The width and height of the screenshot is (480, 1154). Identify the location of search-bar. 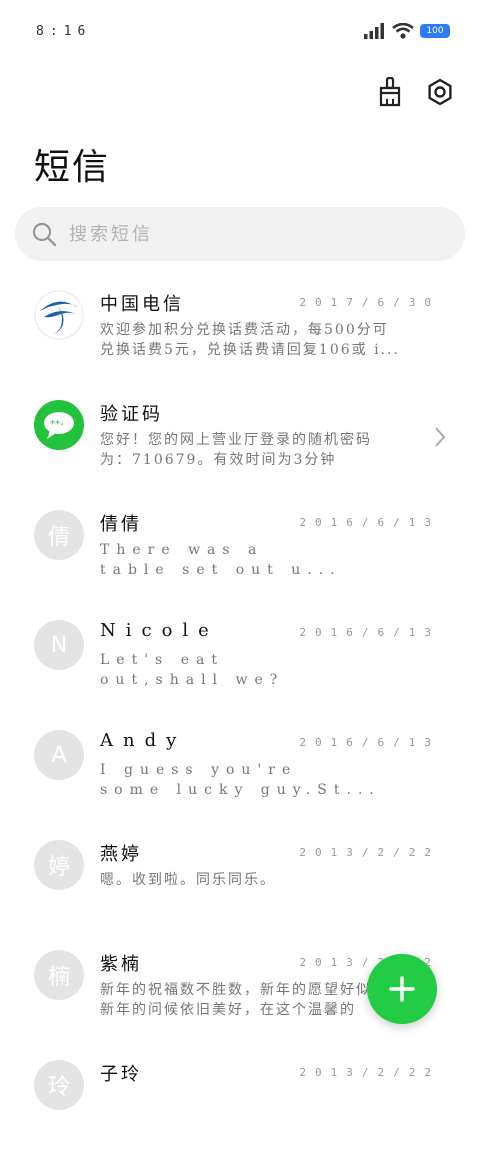
(240, 234).